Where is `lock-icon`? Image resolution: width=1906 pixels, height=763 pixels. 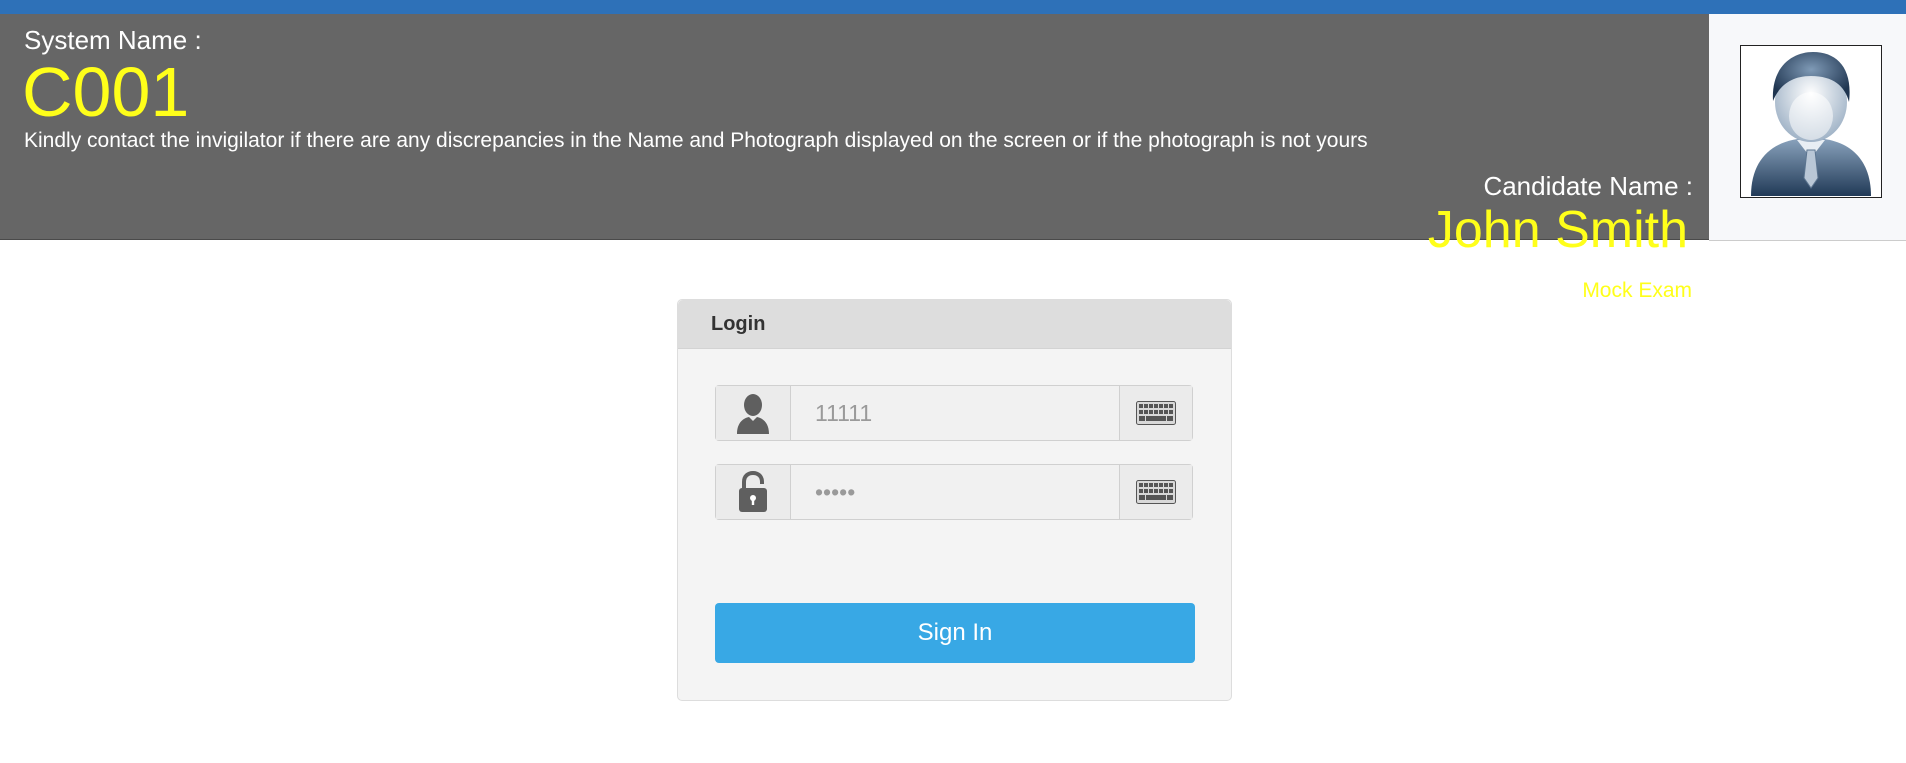 lock-icon is located at coordinates (753, 491).